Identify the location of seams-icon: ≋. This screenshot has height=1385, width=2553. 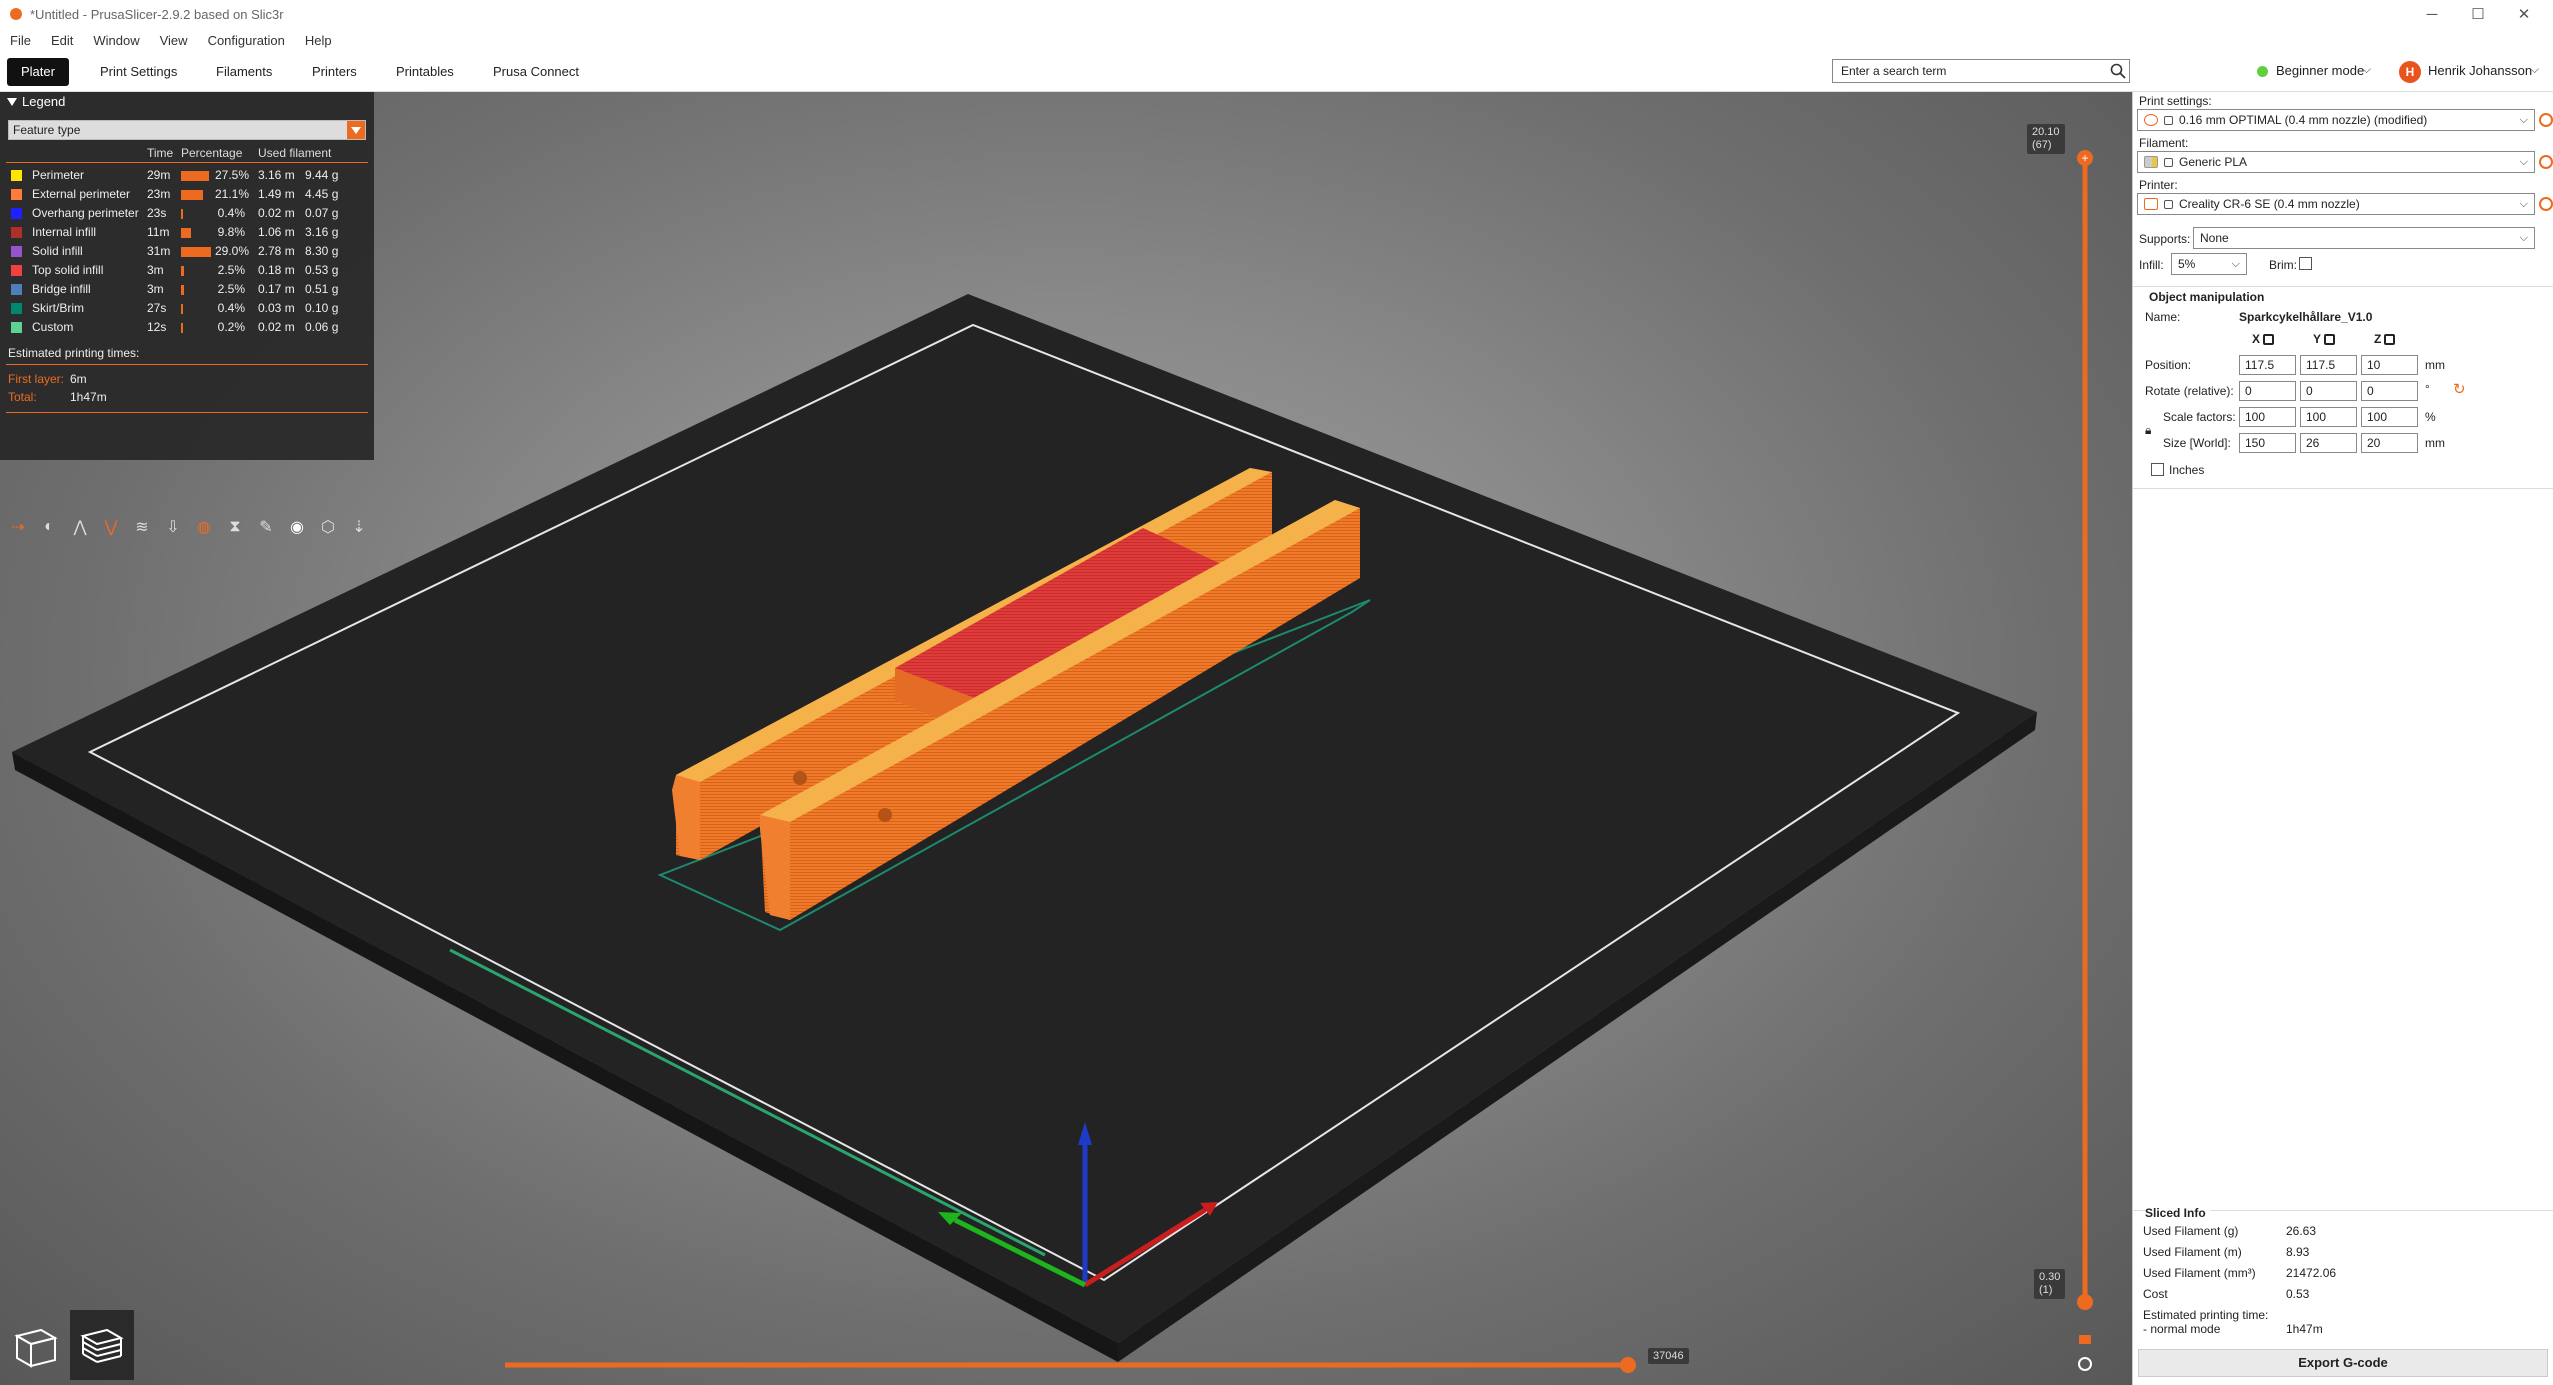
(142, 527).